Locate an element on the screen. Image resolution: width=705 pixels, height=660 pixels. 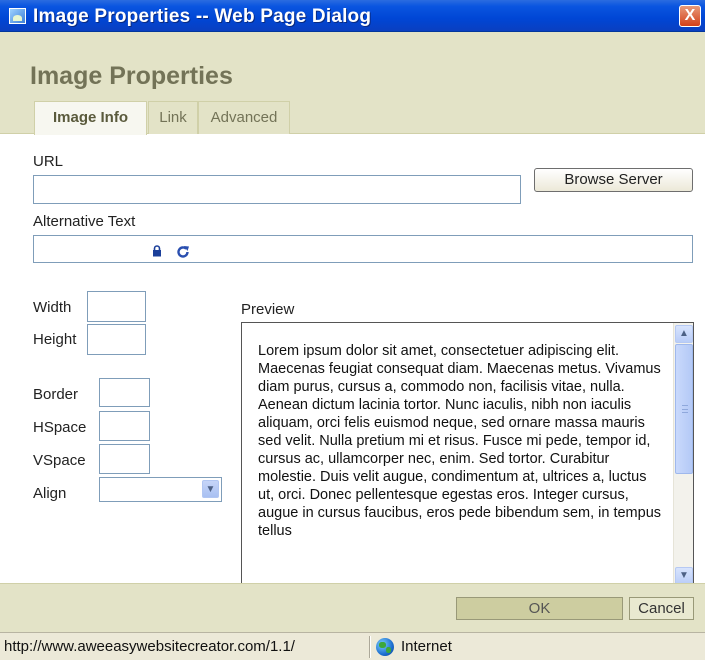
scroll-up-icon: ▲ is located at coordinates (684, 334).